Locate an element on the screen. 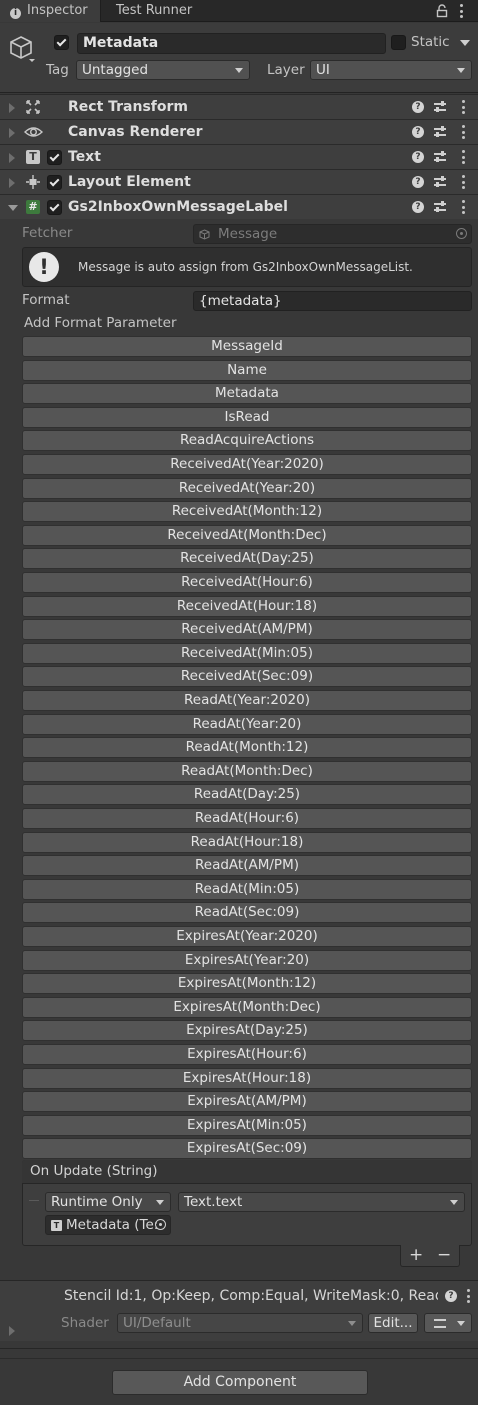  shader-dropdown: UI/Default is located at coordinates (240, 1323).